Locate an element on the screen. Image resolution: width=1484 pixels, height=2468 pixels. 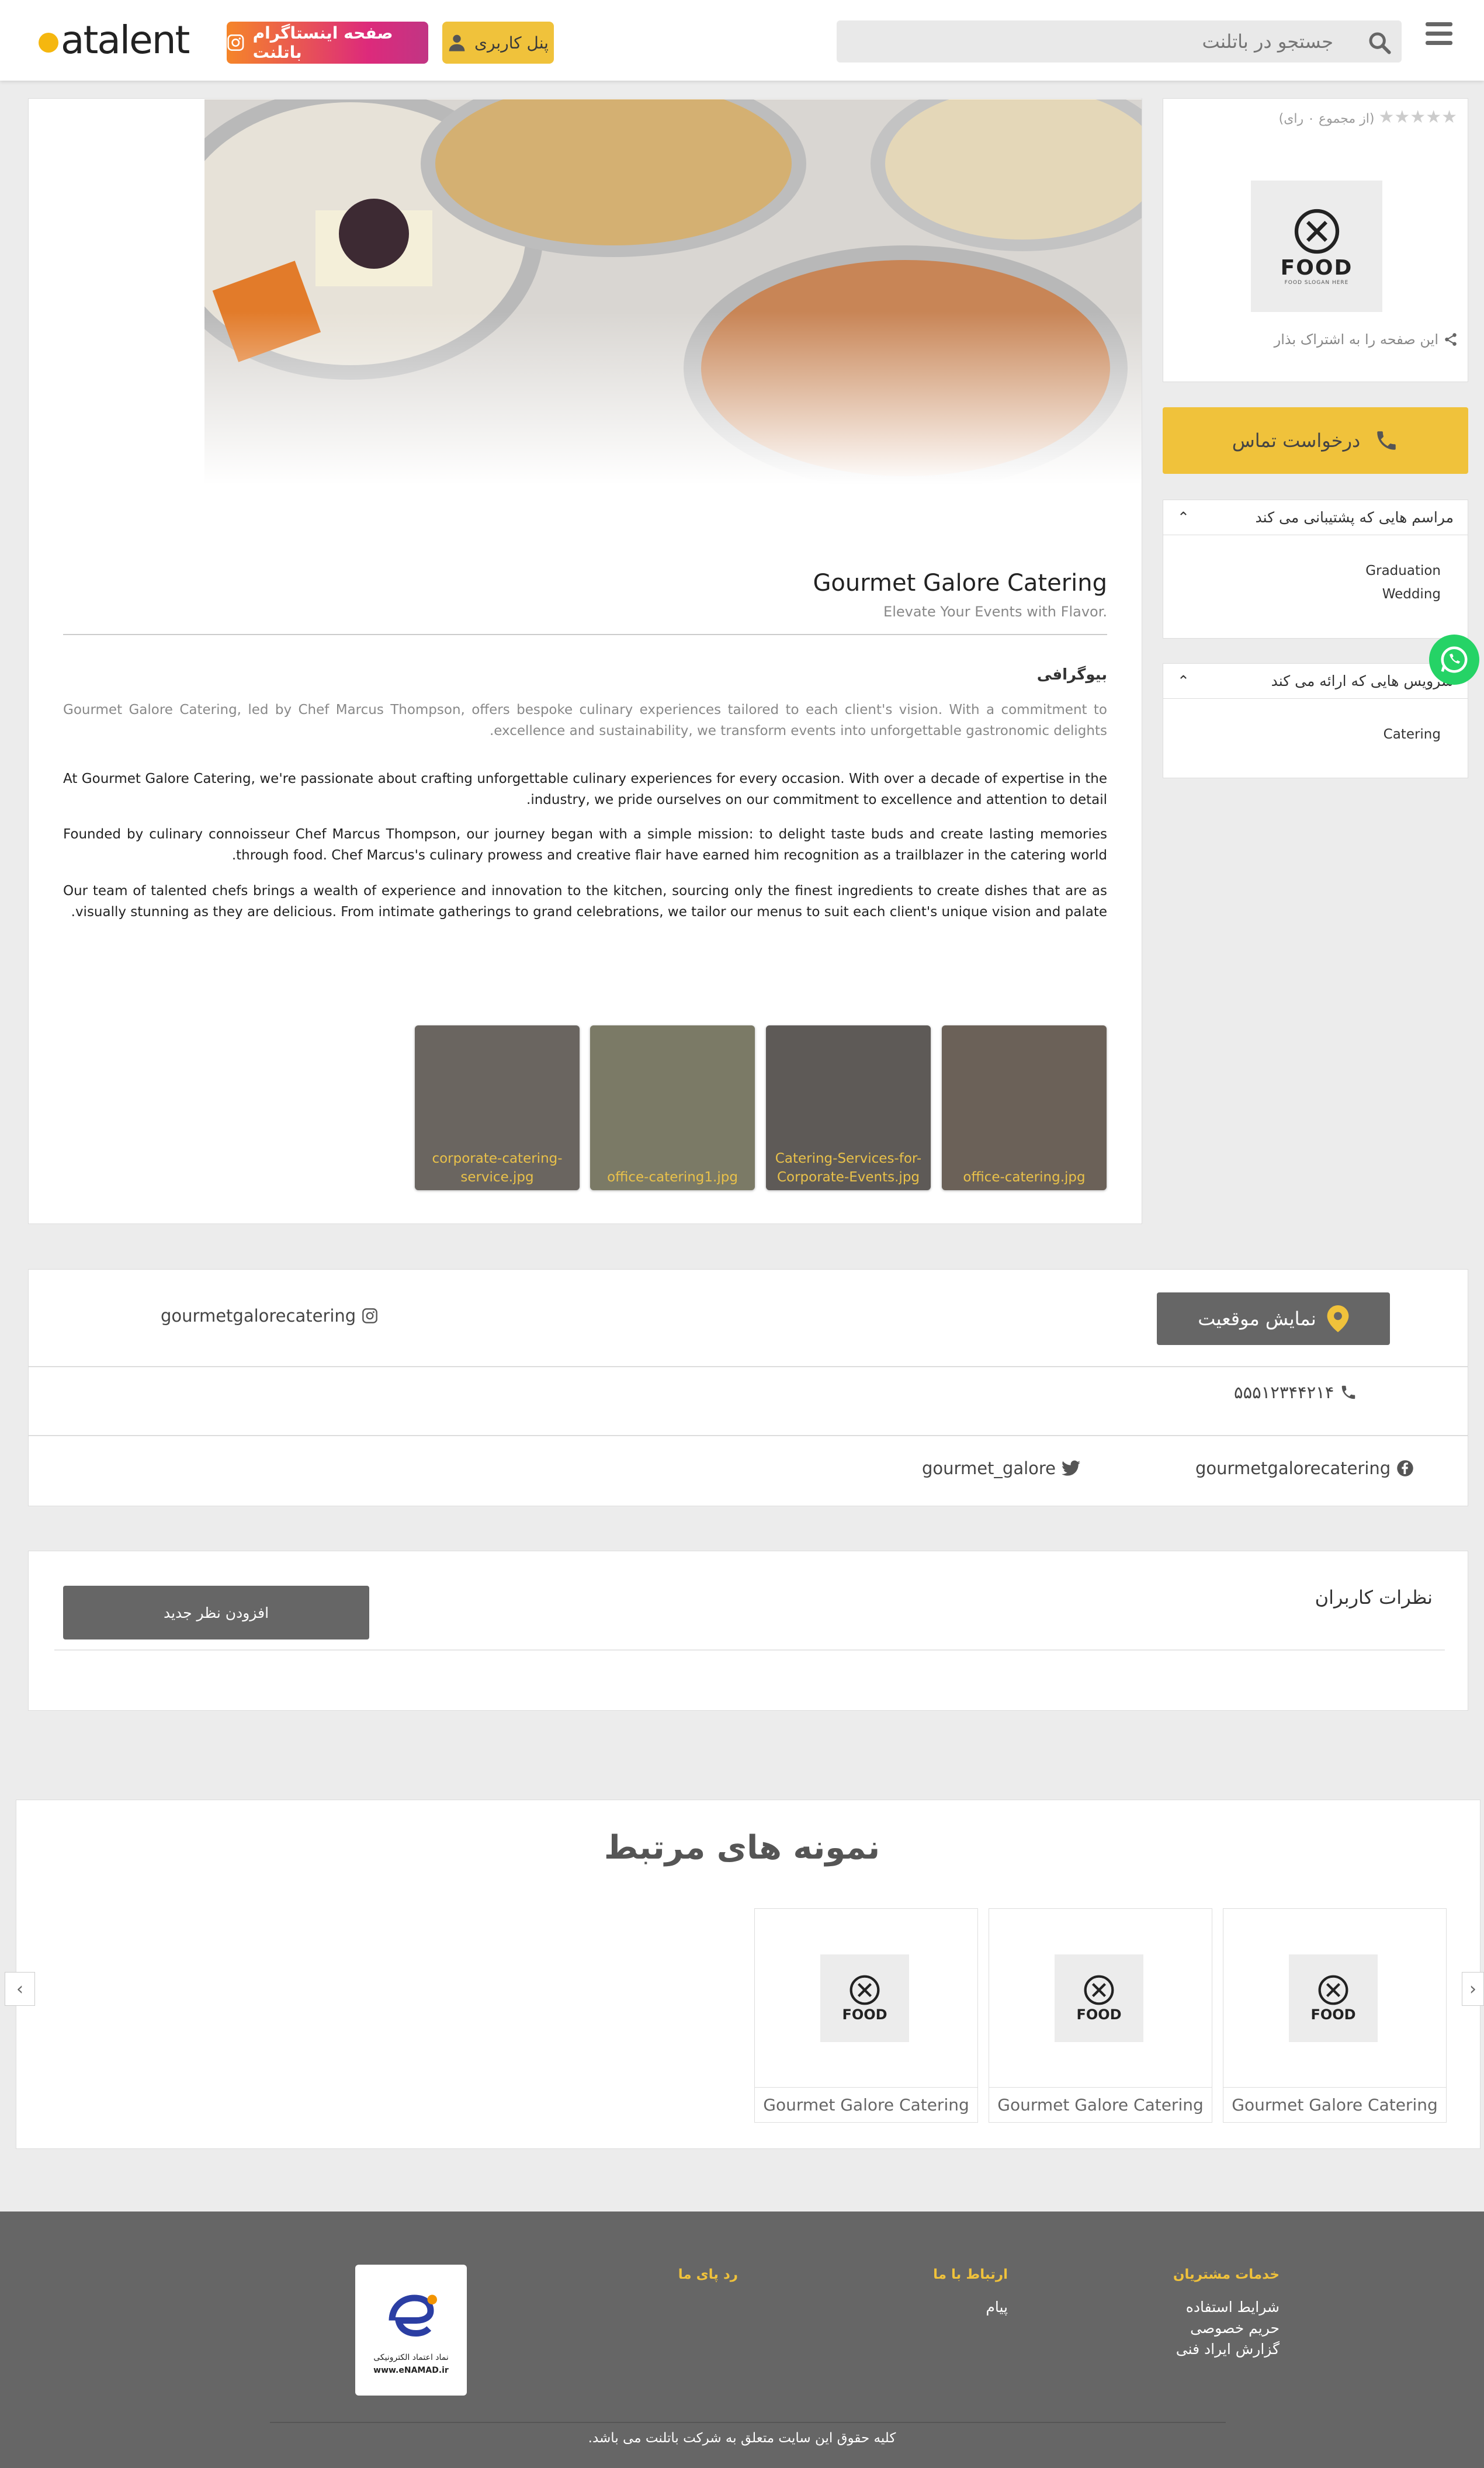
add-comment-button: افزودن نظر جدید is located at coordinates (216, 1612).